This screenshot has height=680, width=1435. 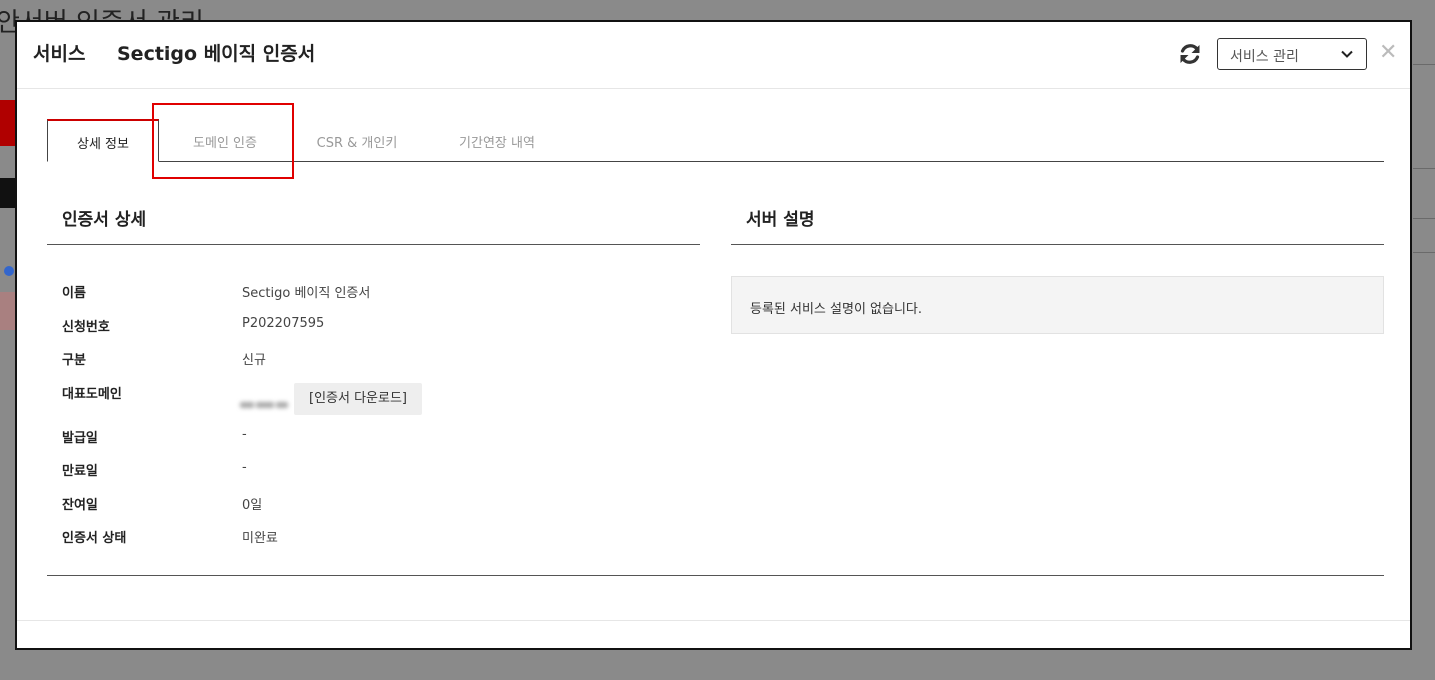 What do you see at coordinates (8, 193) in the screenshot?
I see `background-dark-block` at bounding box center [8, 193].